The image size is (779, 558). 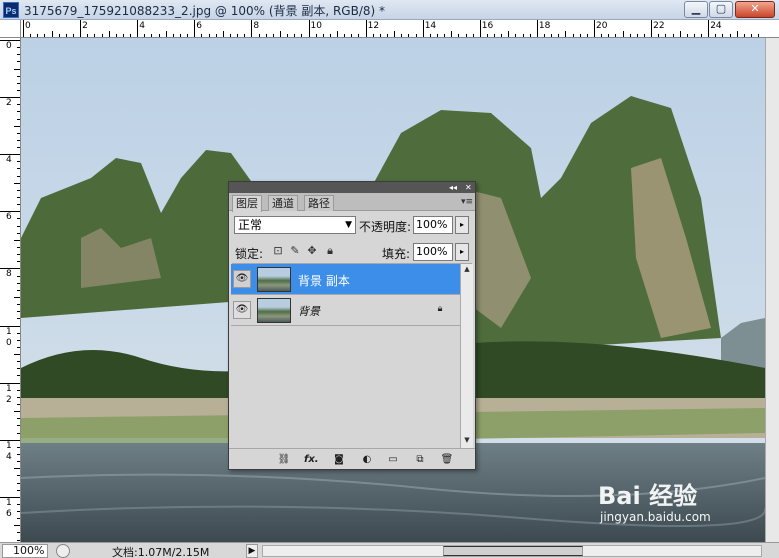 What do you see at coordinates (420, 459) in the screenshot?
I see `new-layer-icon: ⧉` at bounding box center [420, 459].